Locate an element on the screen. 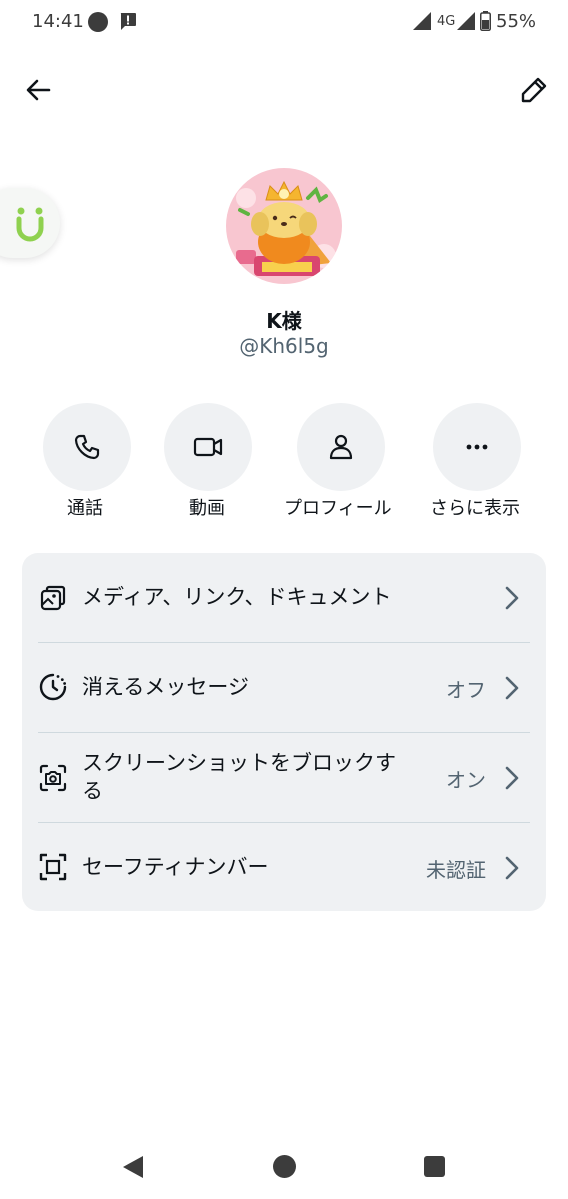  screenshot-camera-icon is located at coordinates (53, 778).